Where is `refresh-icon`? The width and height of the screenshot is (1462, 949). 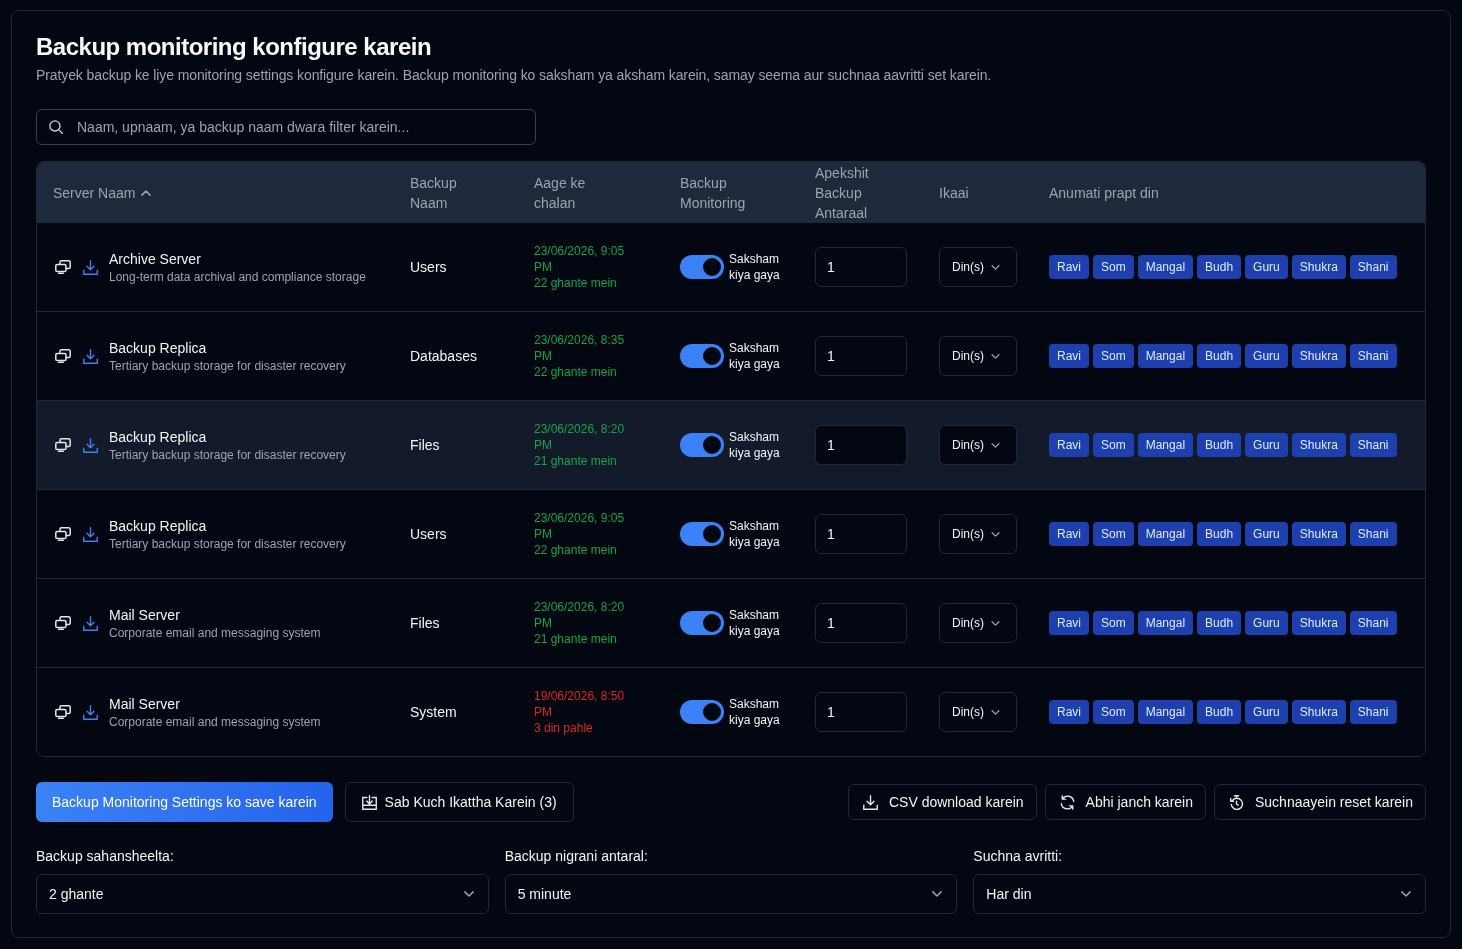
refresh-icon is located at coordinates (1067, 802).